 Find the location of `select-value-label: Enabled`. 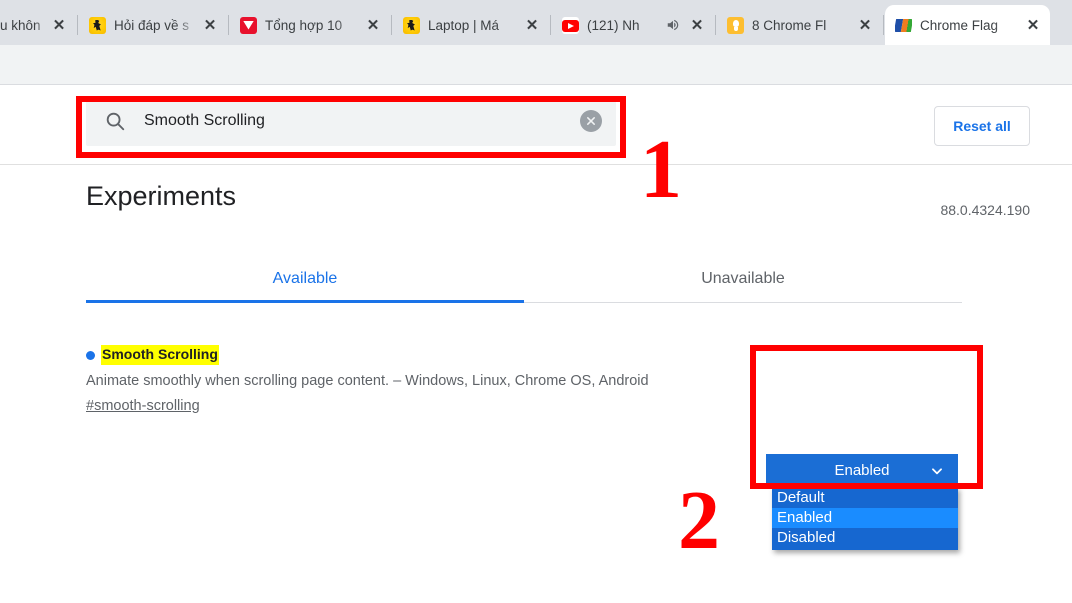

select-value-label: Enabled is located at coordinates (862, 470).